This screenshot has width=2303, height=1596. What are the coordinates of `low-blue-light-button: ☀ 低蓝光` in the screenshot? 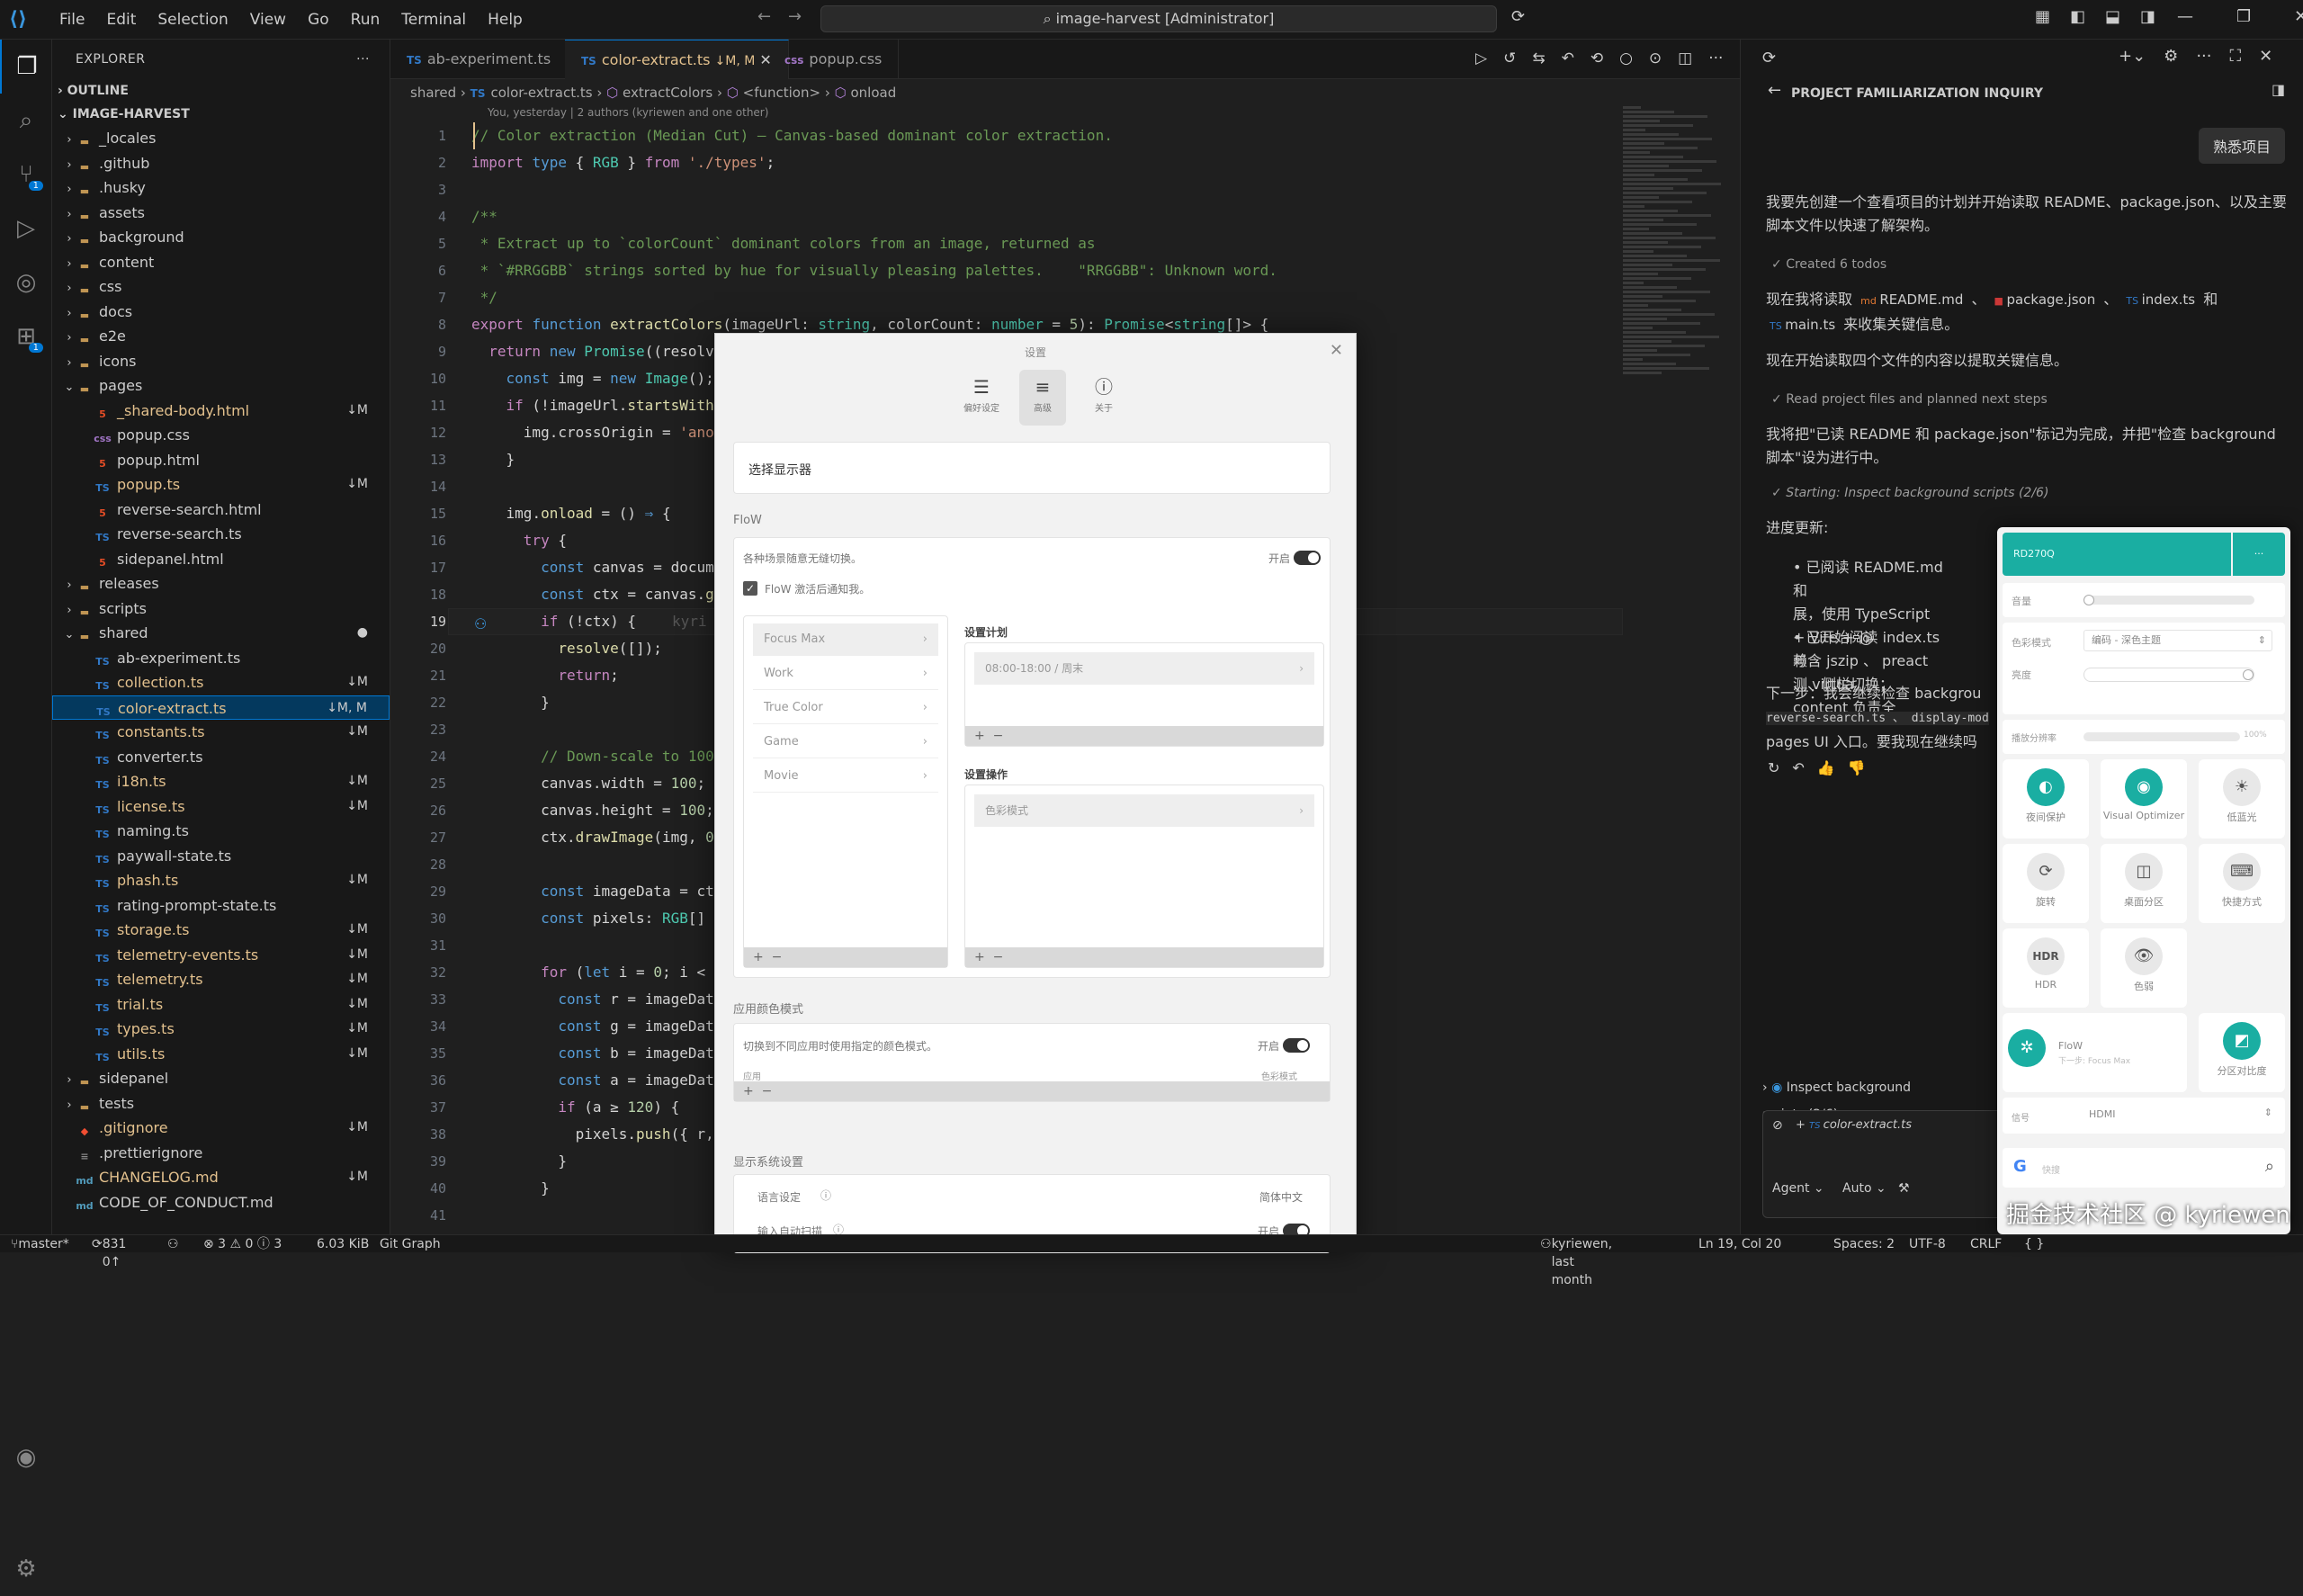 It's located at (2242, 798).